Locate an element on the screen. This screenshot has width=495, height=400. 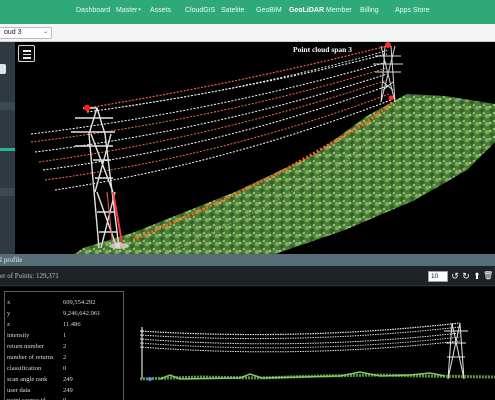
profile-selected-point is located at coordinates (150, 379).